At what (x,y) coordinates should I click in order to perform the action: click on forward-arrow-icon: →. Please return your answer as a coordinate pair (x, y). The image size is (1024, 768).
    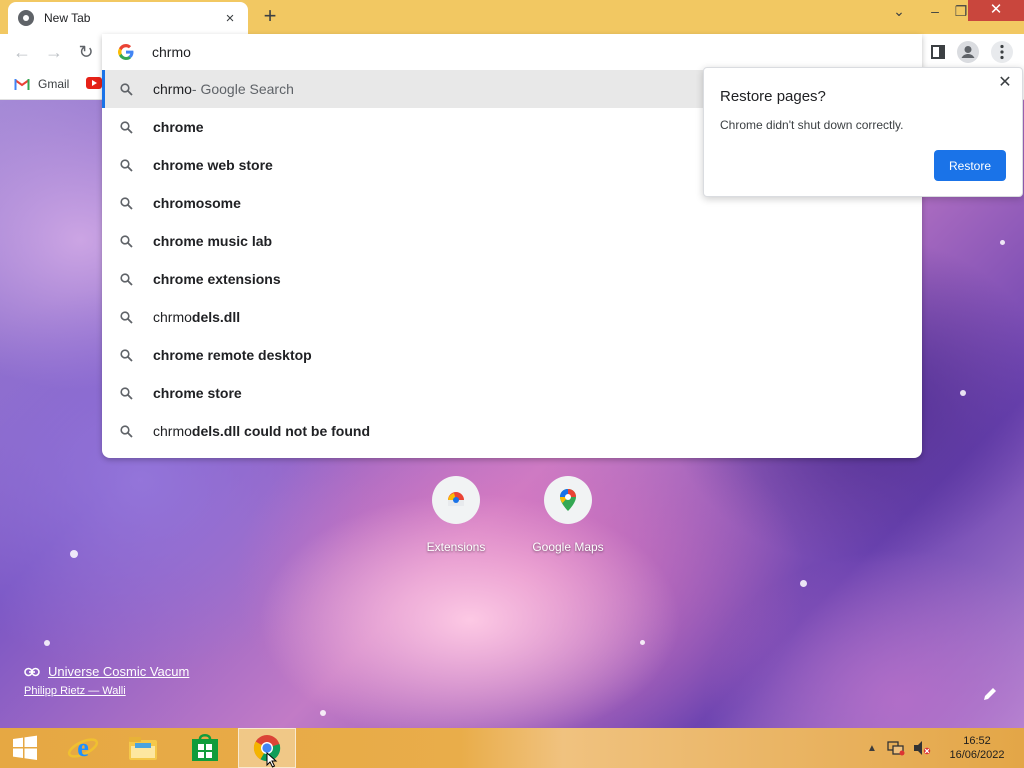
    Looking at the image, I should click on (54, 52).